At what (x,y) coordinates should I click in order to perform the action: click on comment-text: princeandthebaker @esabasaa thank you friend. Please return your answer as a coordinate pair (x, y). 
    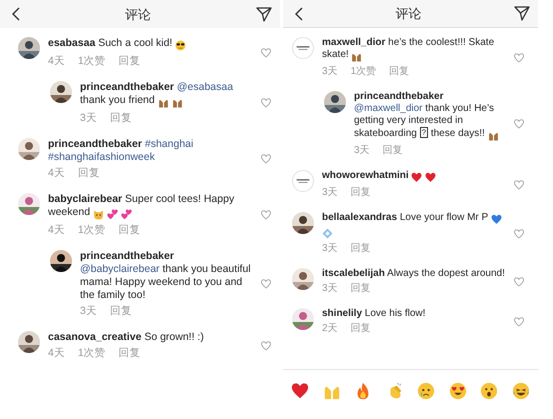
    Looking at the image, I should click on (166, 95).